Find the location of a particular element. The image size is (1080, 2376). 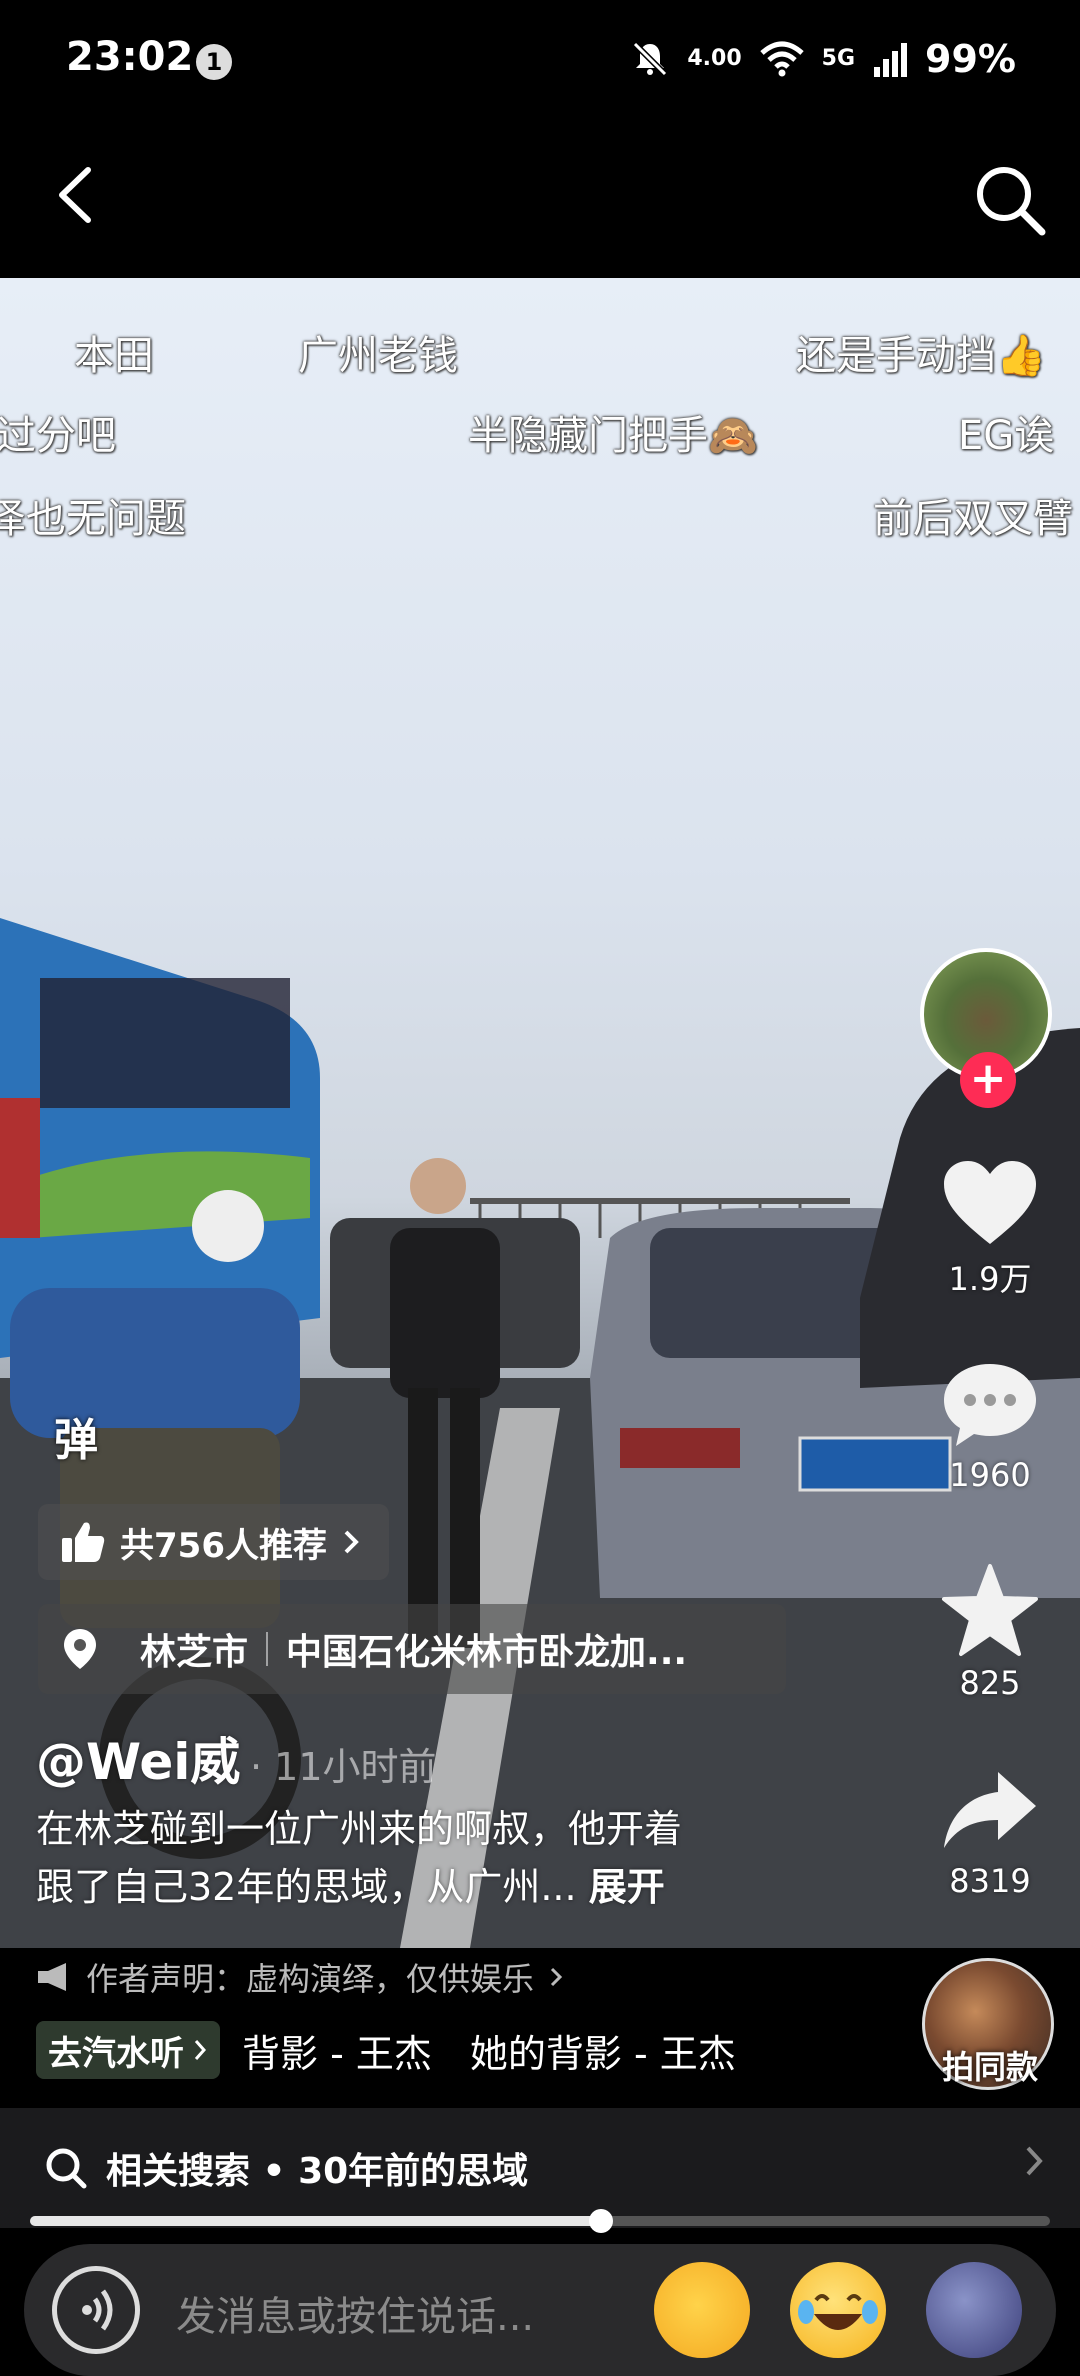

danmaku-item: 泽也无问题 is located at coordinates (93, 519).